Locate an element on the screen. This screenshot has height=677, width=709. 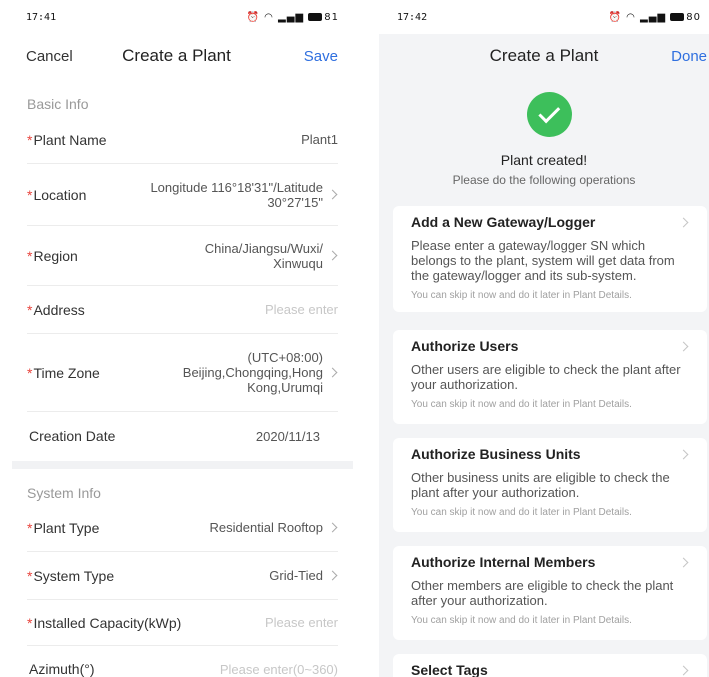
status-time: 17:42 is located at coordinates (412, 17).